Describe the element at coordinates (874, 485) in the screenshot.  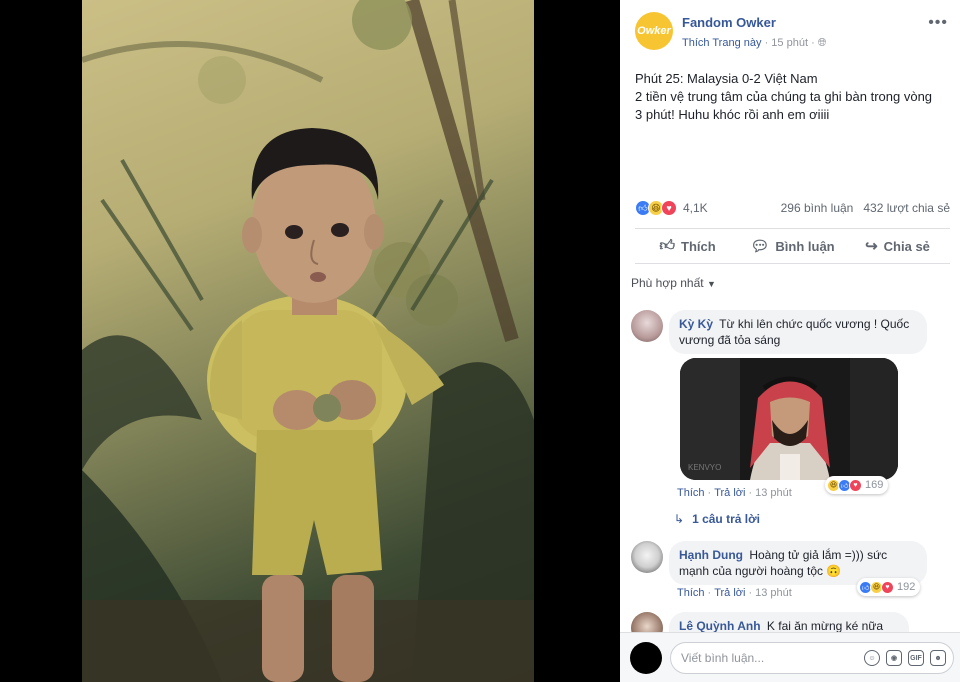
I see `comment-reaction-count: 169` at that location.